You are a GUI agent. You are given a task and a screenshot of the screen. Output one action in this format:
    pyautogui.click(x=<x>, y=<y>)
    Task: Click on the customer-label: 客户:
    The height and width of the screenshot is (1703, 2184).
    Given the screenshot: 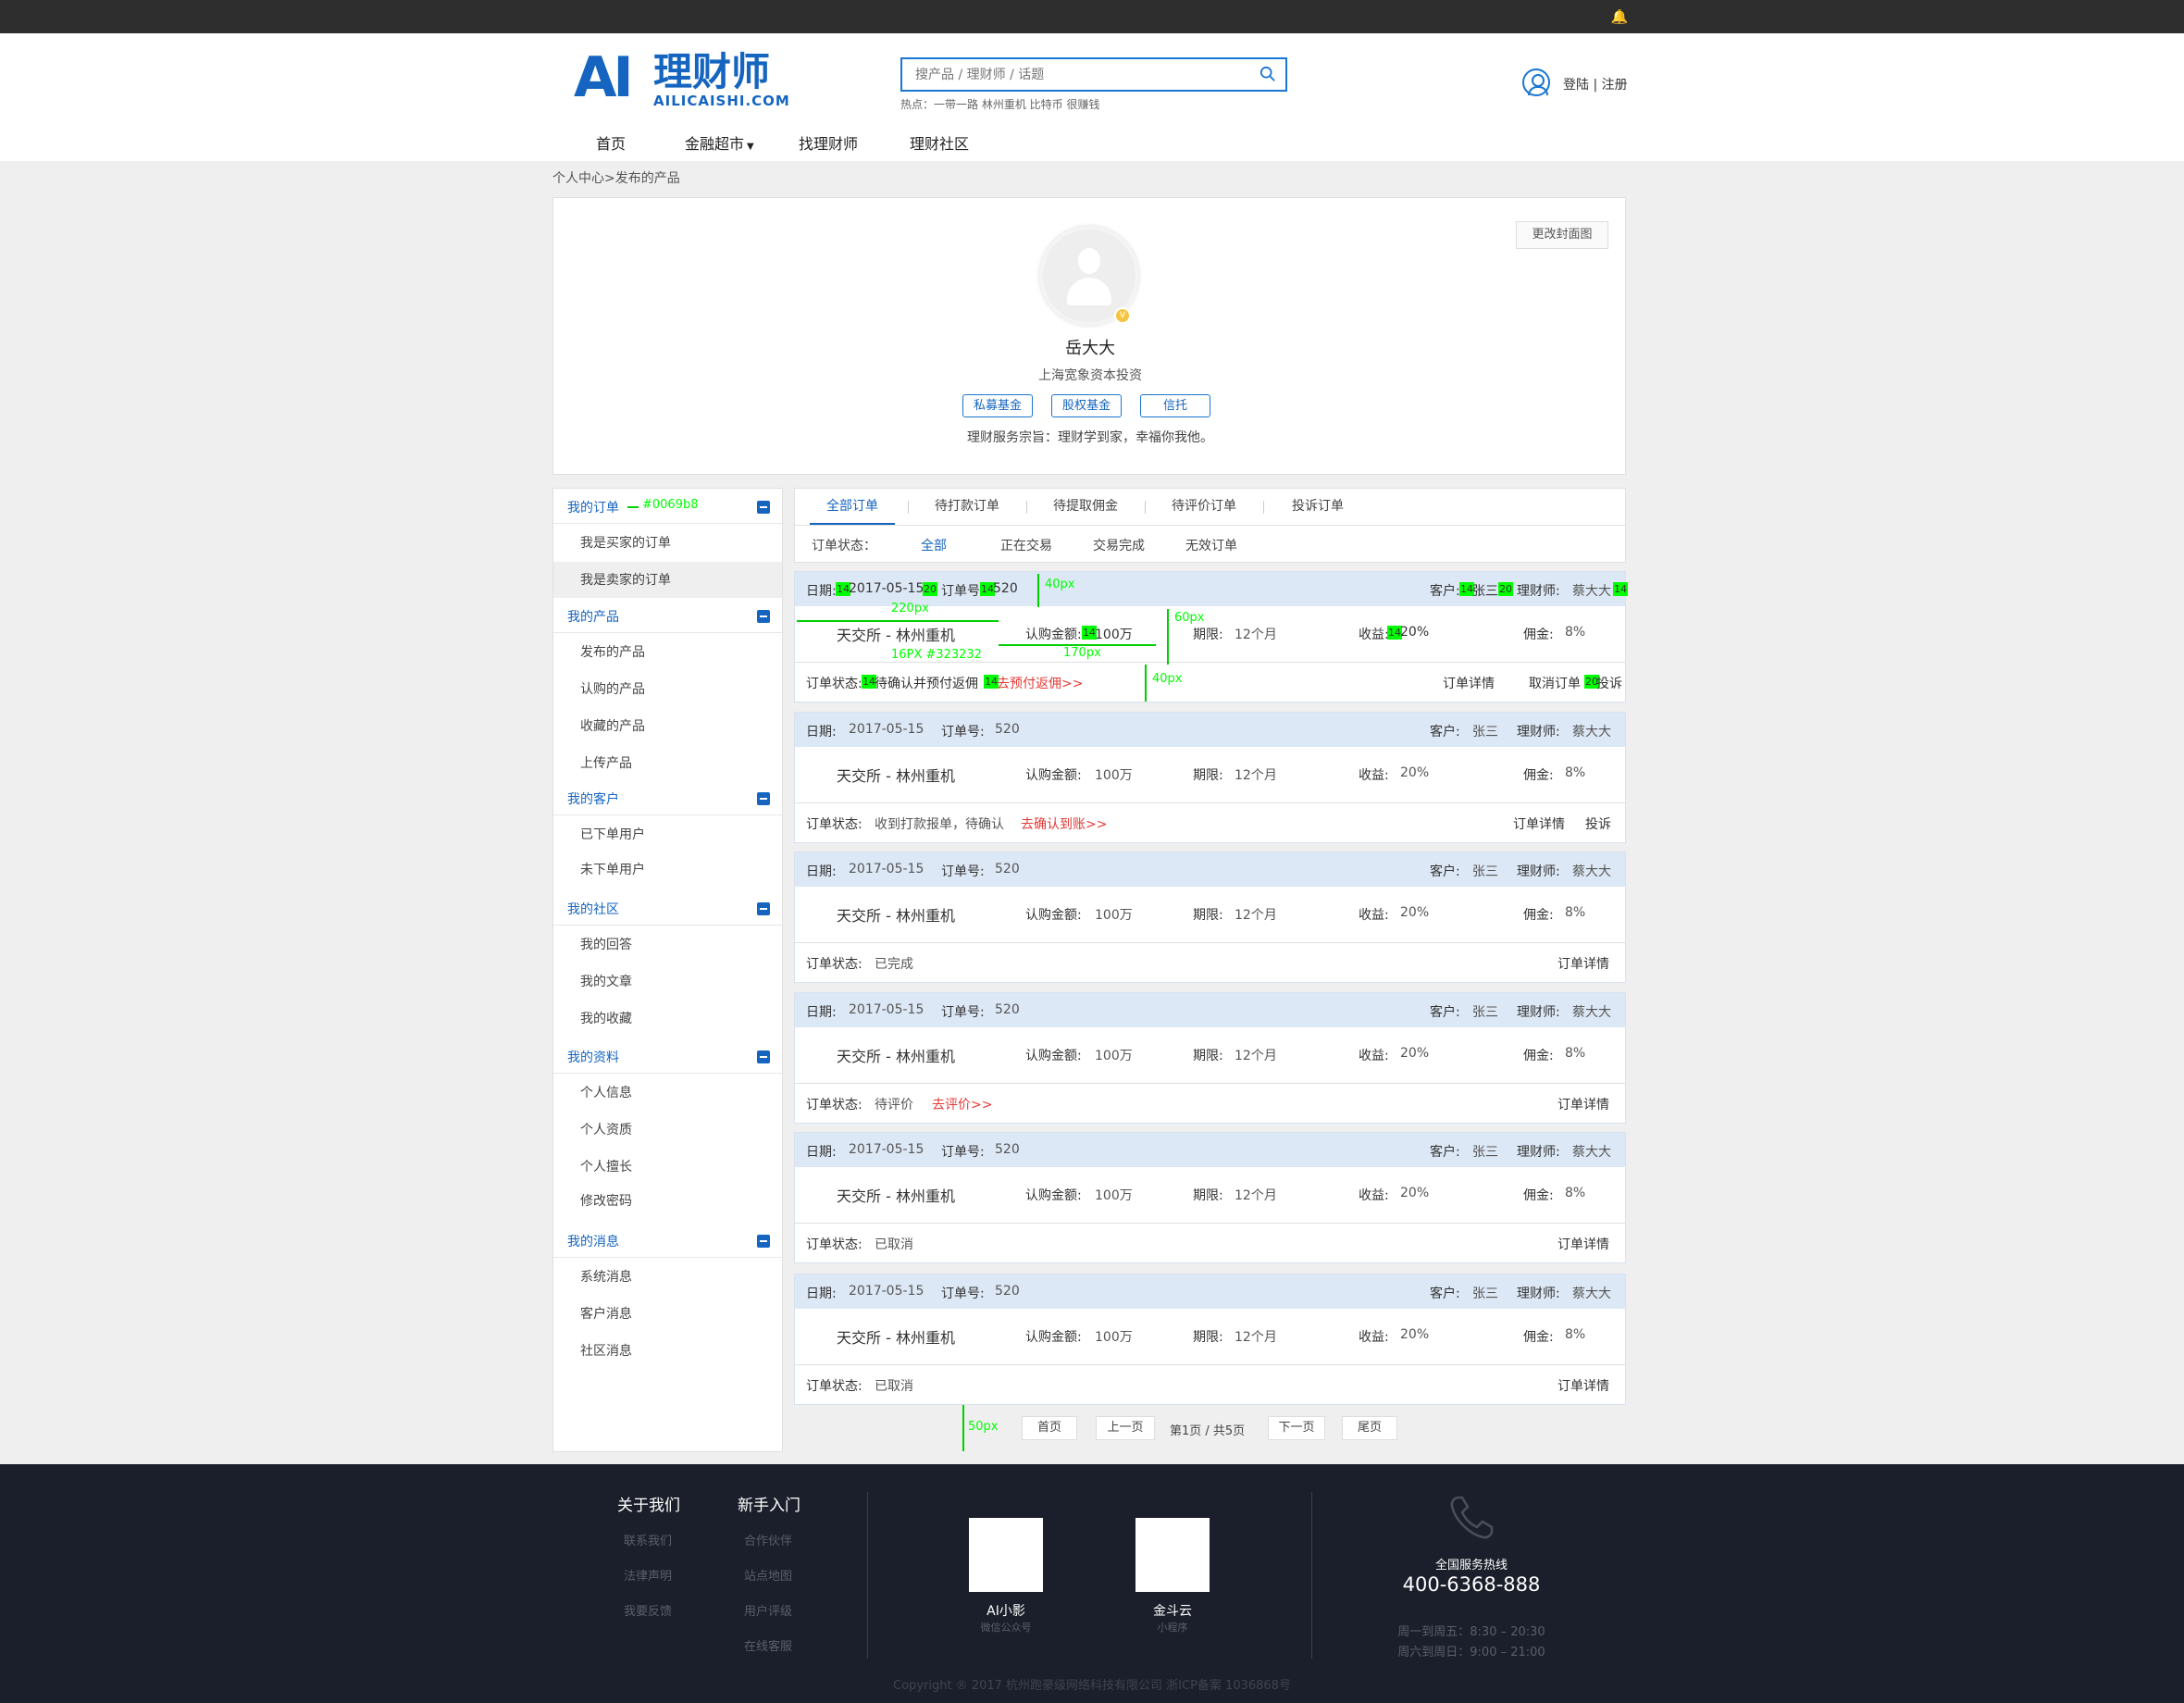 What is the action you would take?
    pyautogui.click(x=1445, y=1012)
    